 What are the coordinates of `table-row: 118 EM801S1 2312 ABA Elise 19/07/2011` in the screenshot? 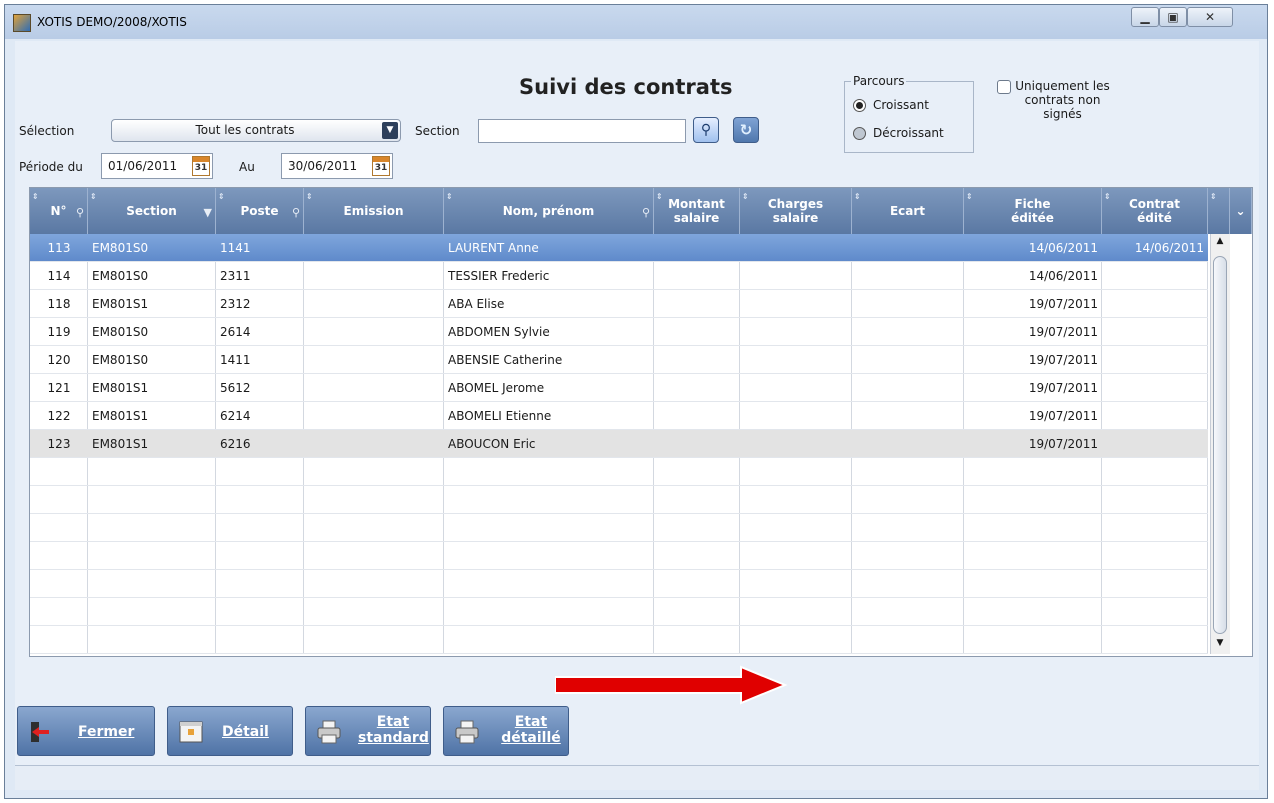 It's located at (619, 304).